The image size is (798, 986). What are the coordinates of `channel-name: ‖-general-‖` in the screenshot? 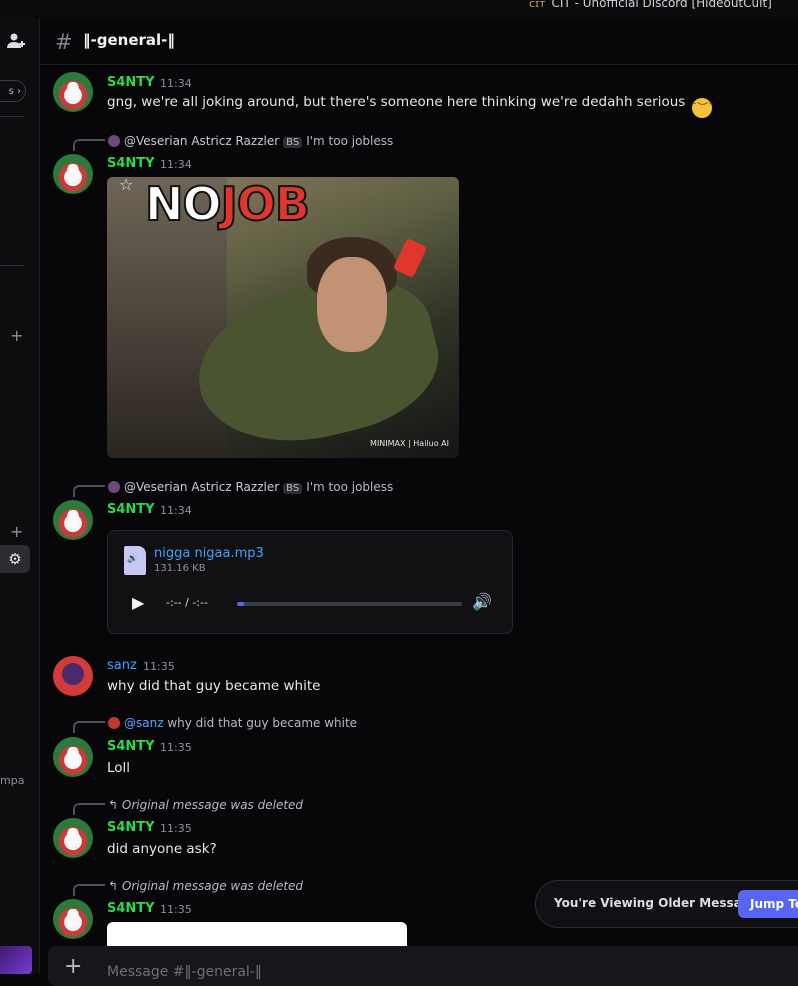 It's located at (129, 40).